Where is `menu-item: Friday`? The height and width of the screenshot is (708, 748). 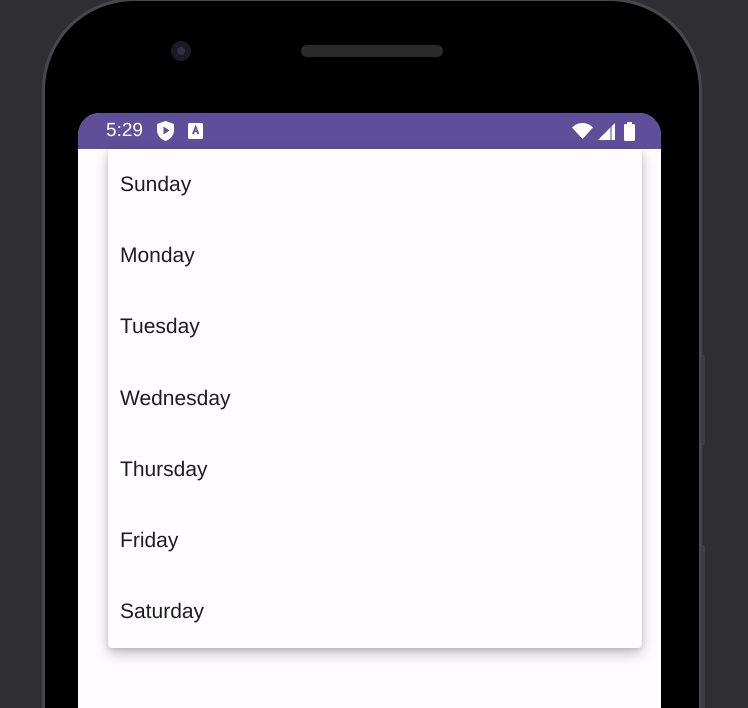 menu-item: Friday is located at coordinates (375, 541).